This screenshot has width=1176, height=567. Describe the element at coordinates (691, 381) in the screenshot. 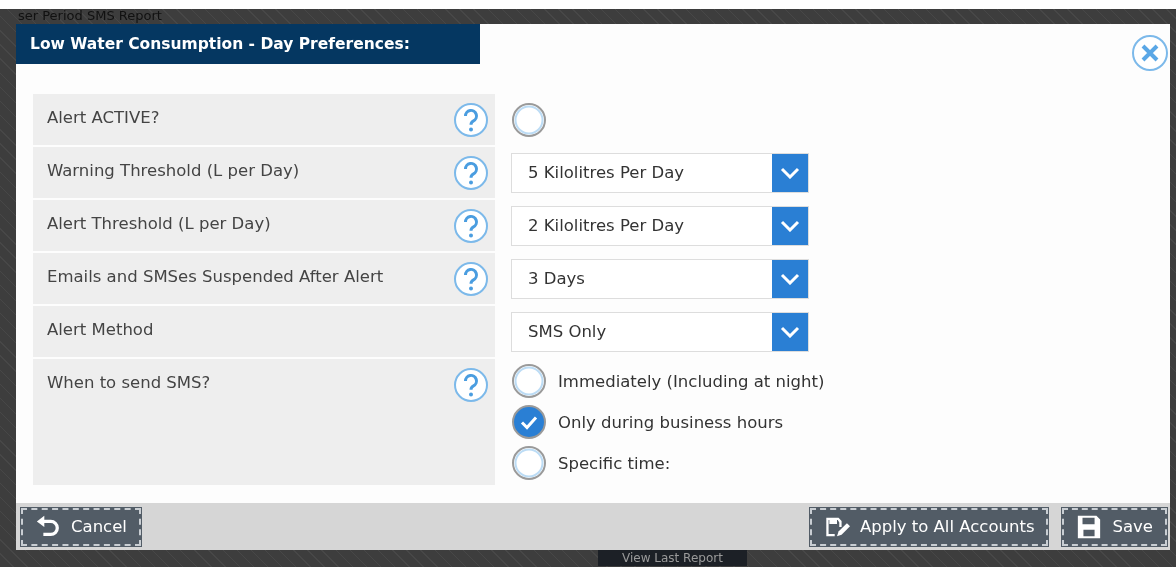

I see `radio-option-label: Immediately (Including at night)` at that location.